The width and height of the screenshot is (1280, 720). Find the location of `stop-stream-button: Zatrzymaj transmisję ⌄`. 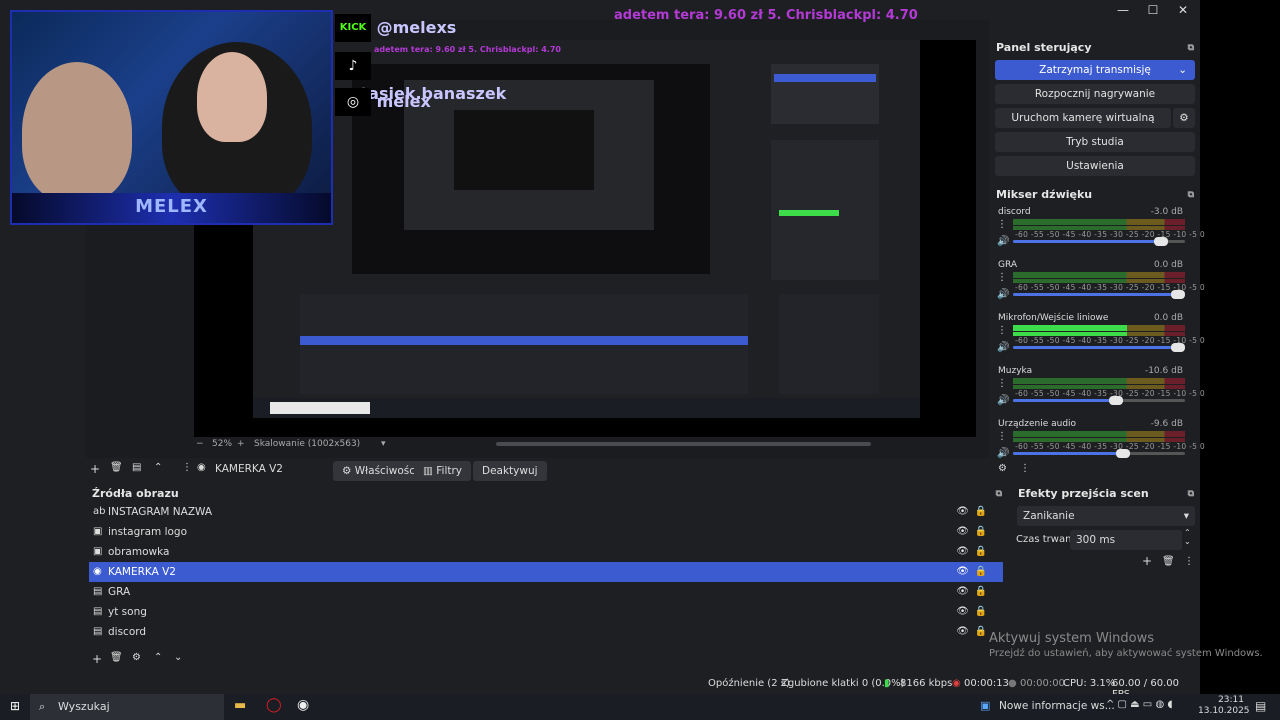

stop-stream-button: Zatrzymaj transmisję ⌄ is located at coordinates (1095, 70).